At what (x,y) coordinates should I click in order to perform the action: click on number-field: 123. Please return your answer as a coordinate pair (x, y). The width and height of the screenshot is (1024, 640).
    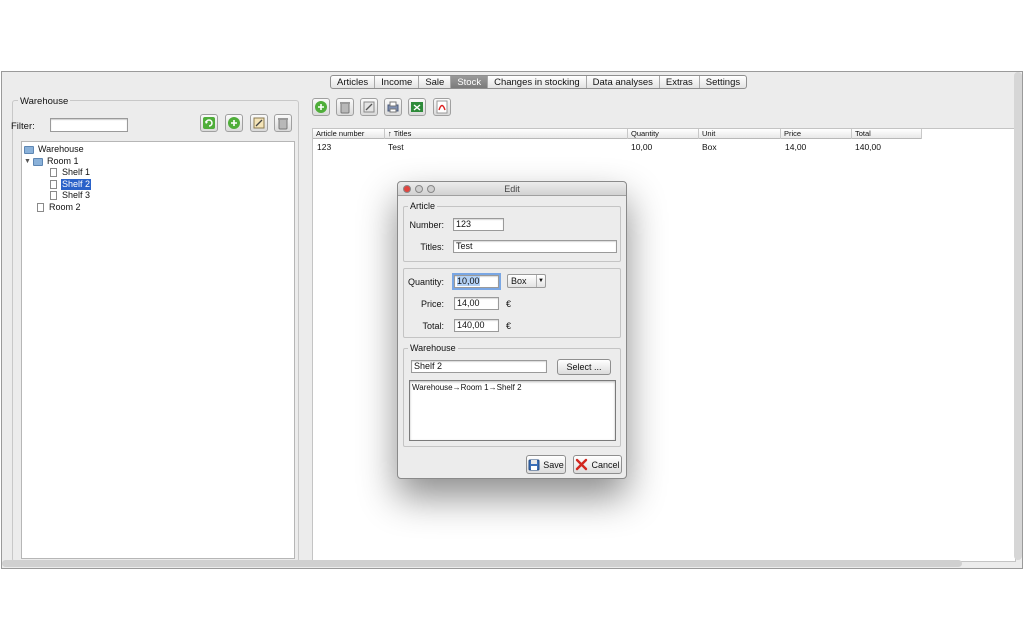
    Looking at the image, I should click on (478, 224).